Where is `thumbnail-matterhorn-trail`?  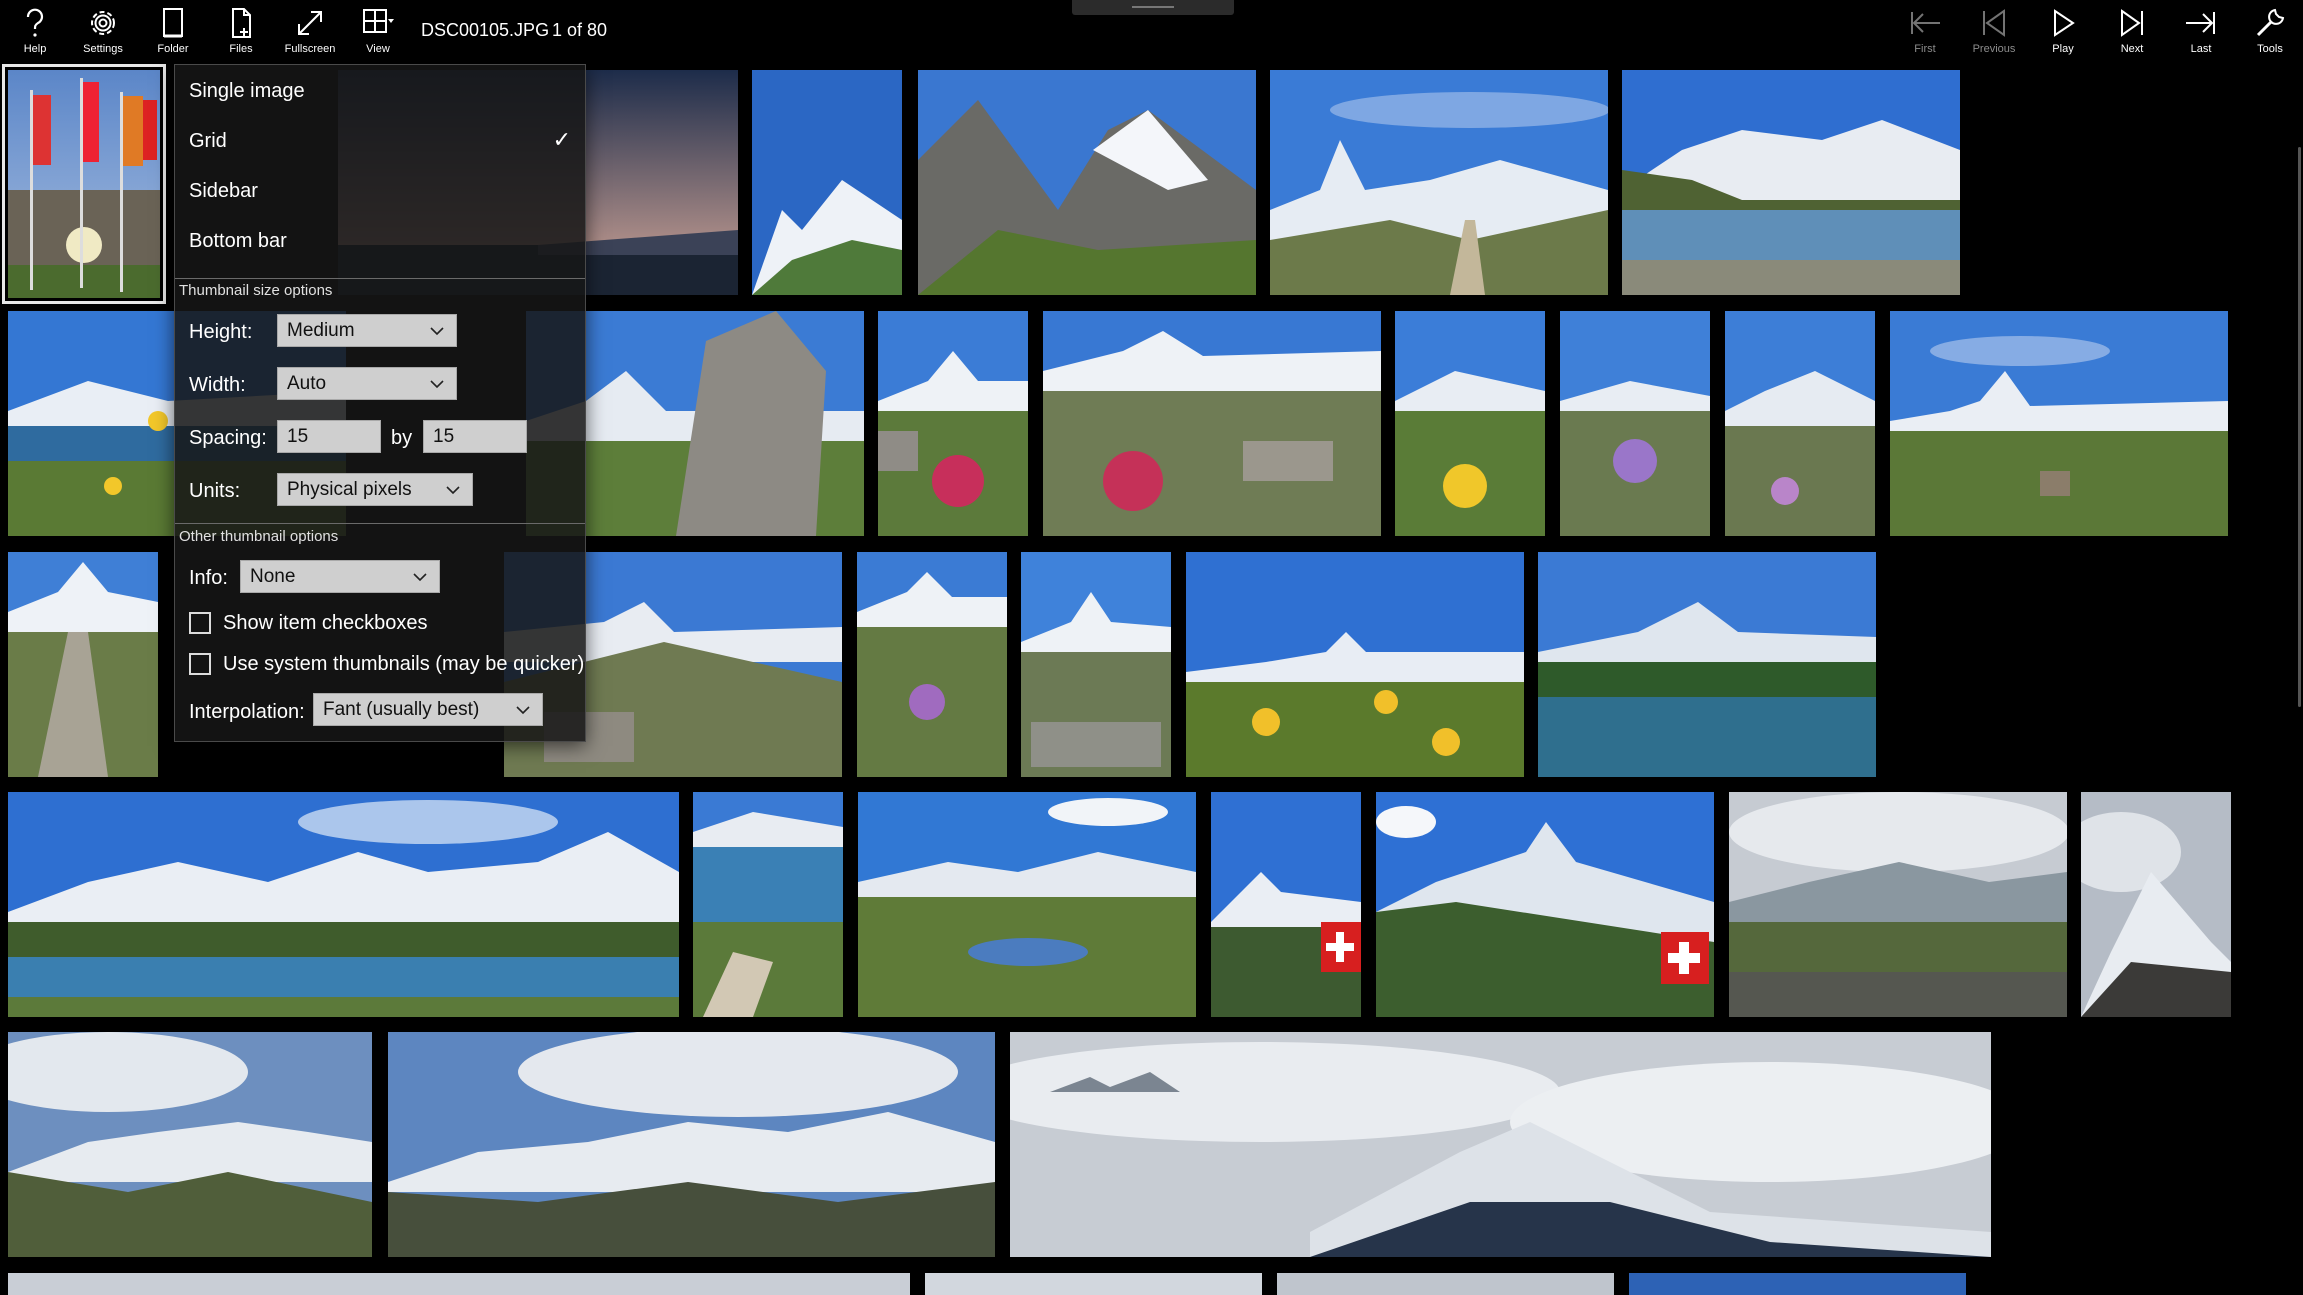
thumbnail-matterhorn-trail is located at coordinates (1439, 182).